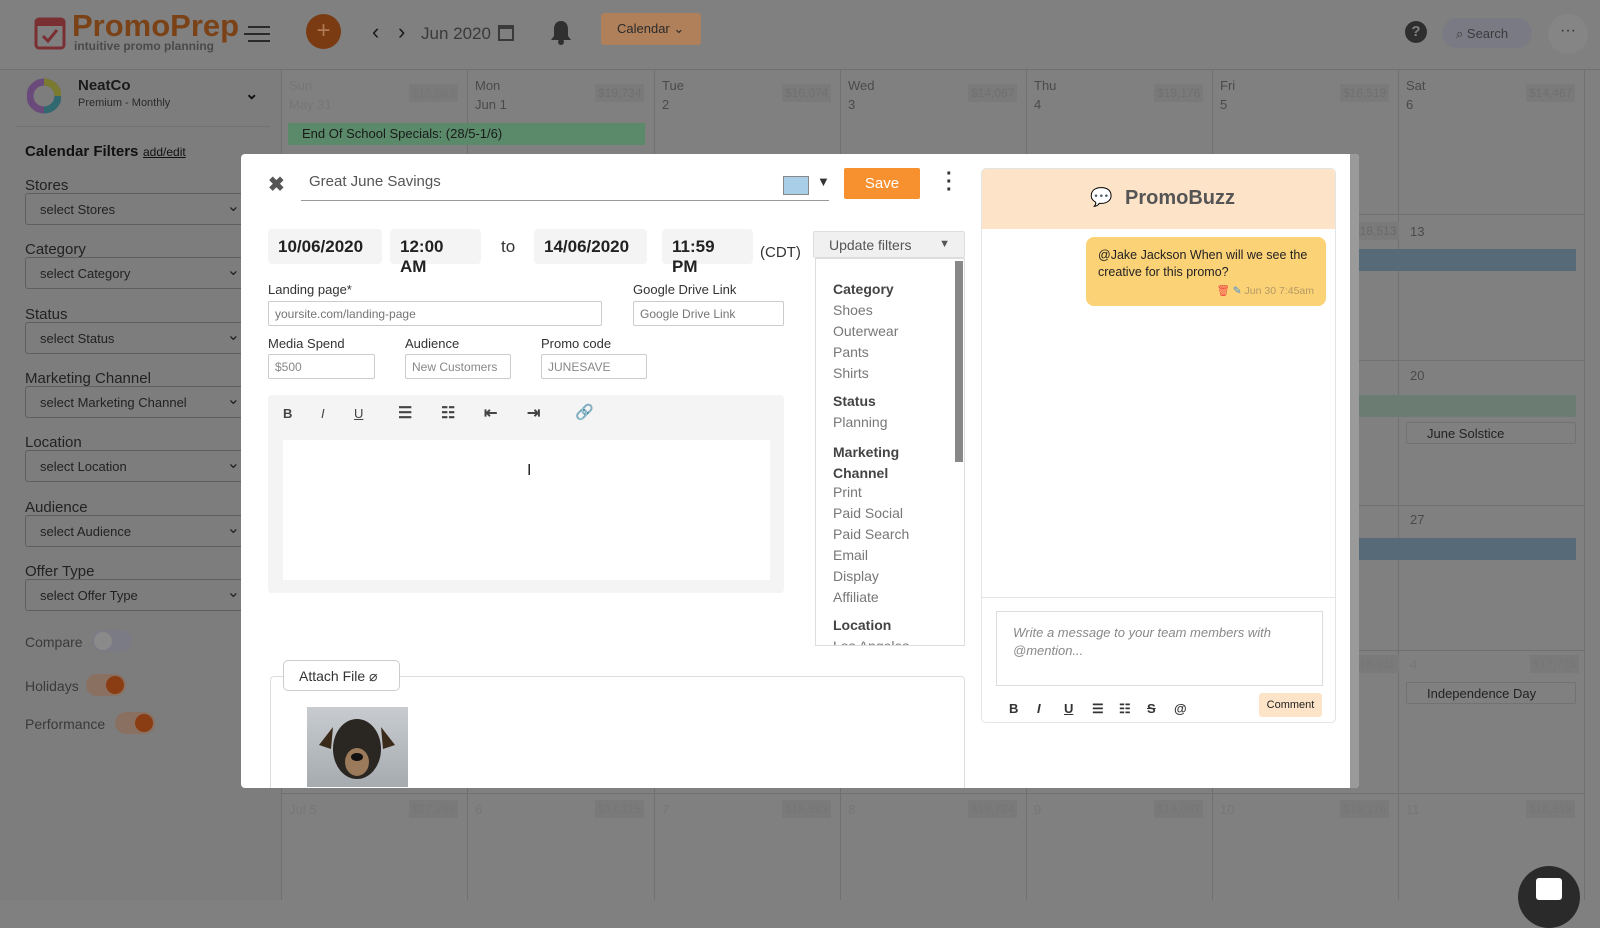  I want to click on day-amount: $16,074, so click(807, 93).